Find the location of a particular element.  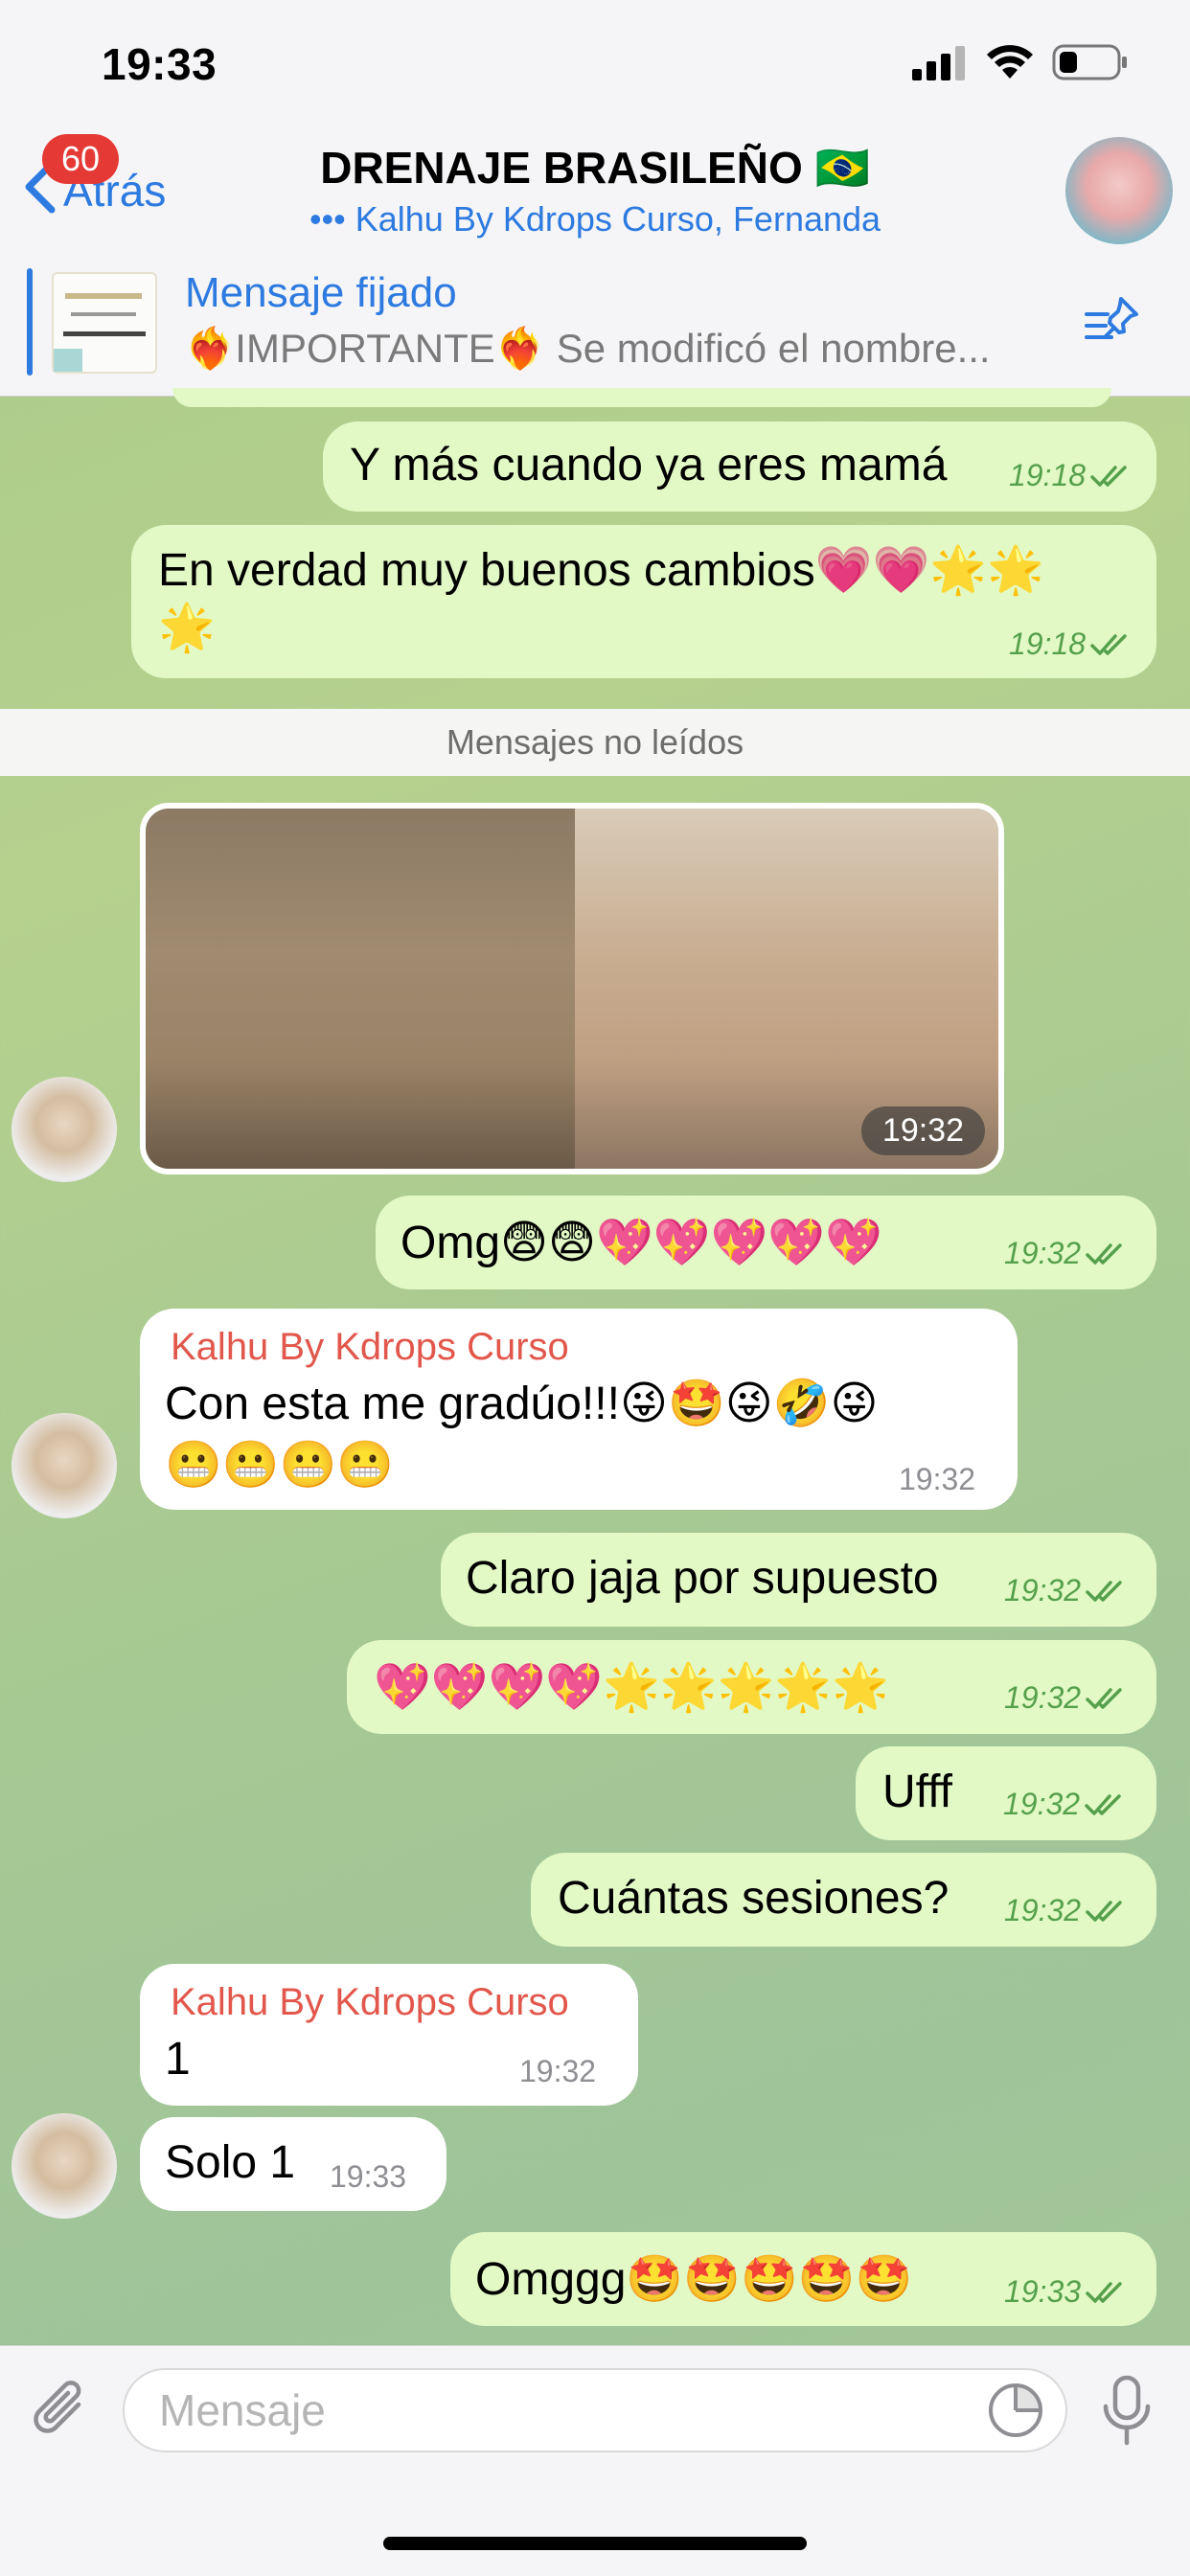

photo-message: 19:32 is located at coordinates (572, 989).